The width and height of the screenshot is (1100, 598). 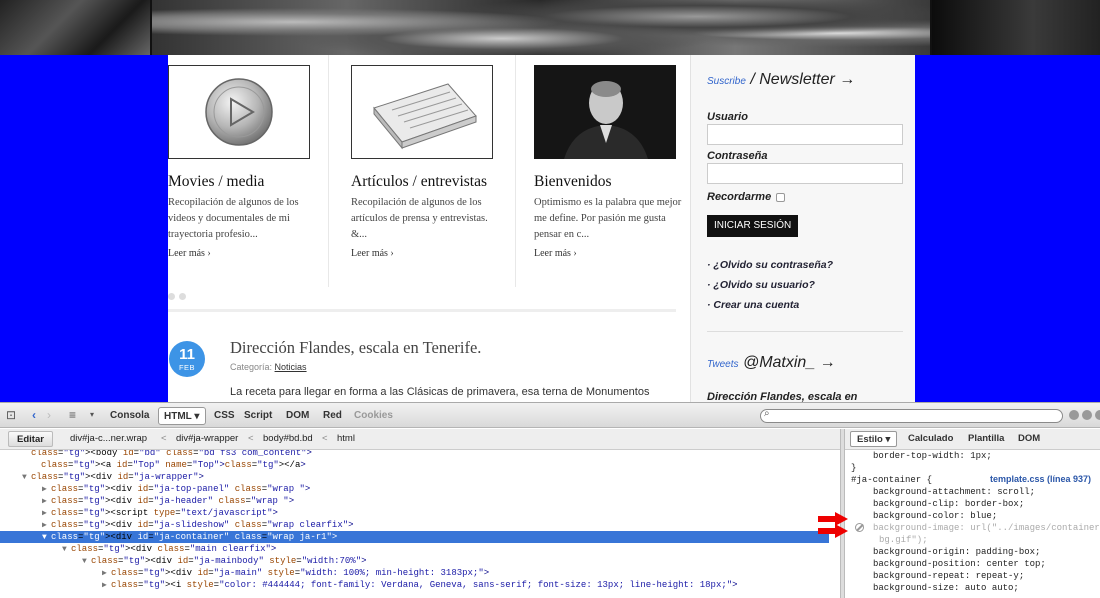 What do you see at coordinates (550, 27) in the screenshot?
I see `header-banner` at bounding box center [550, 27].